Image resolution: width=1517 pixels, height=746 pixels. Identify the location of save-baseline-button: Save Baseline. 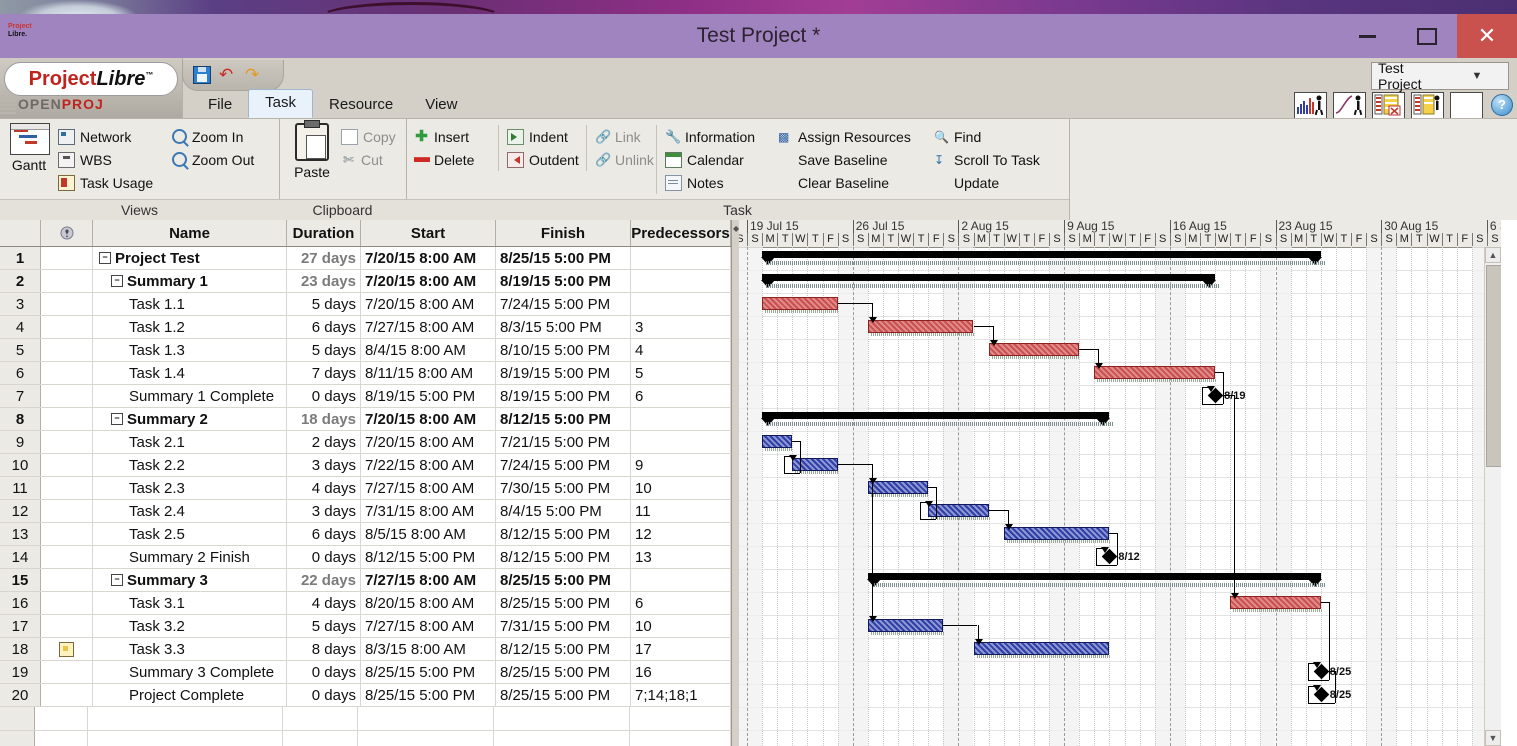
(844, 159).